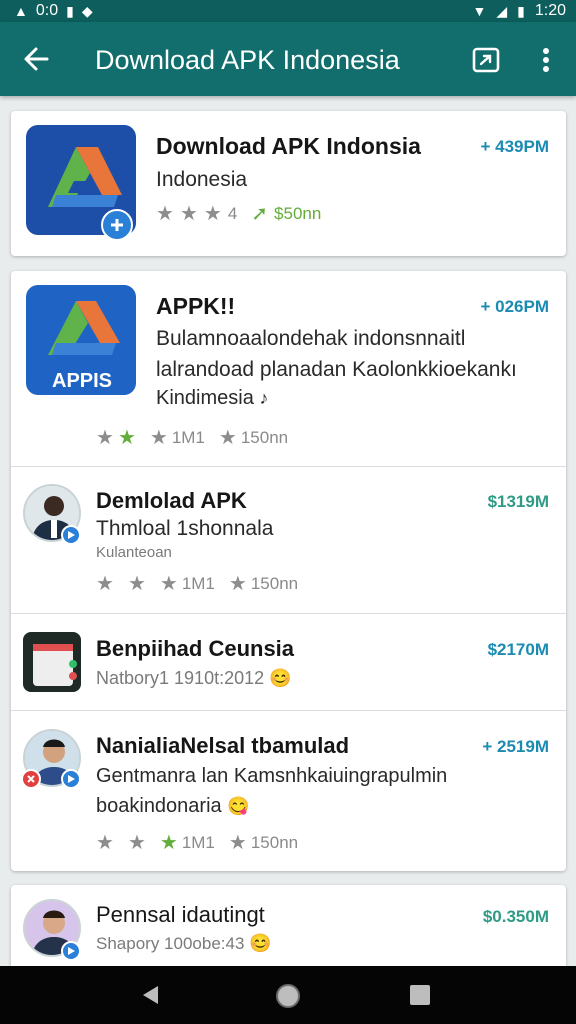 This screenshot has height=1024, width=576. I want to click on list-item-title: Pennsal idautingt, so click(180, 914).